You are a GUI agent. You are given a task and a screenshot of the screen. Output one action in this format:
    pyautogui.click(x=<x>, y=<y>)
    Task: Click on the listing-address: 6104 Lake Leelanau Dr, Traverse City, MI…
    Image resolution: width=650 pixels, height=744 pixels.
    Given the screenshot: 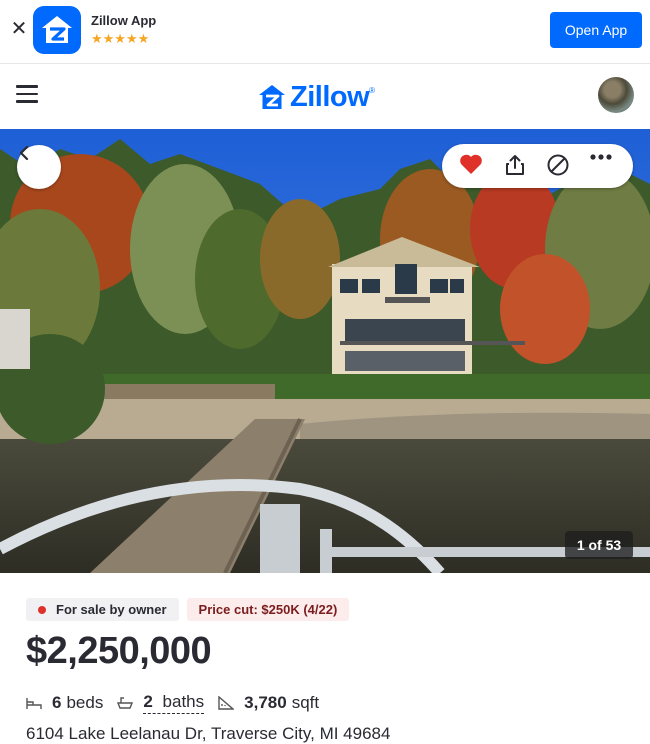 What is the action you would take?
    pyautogui.click(x=208, y=733)
    